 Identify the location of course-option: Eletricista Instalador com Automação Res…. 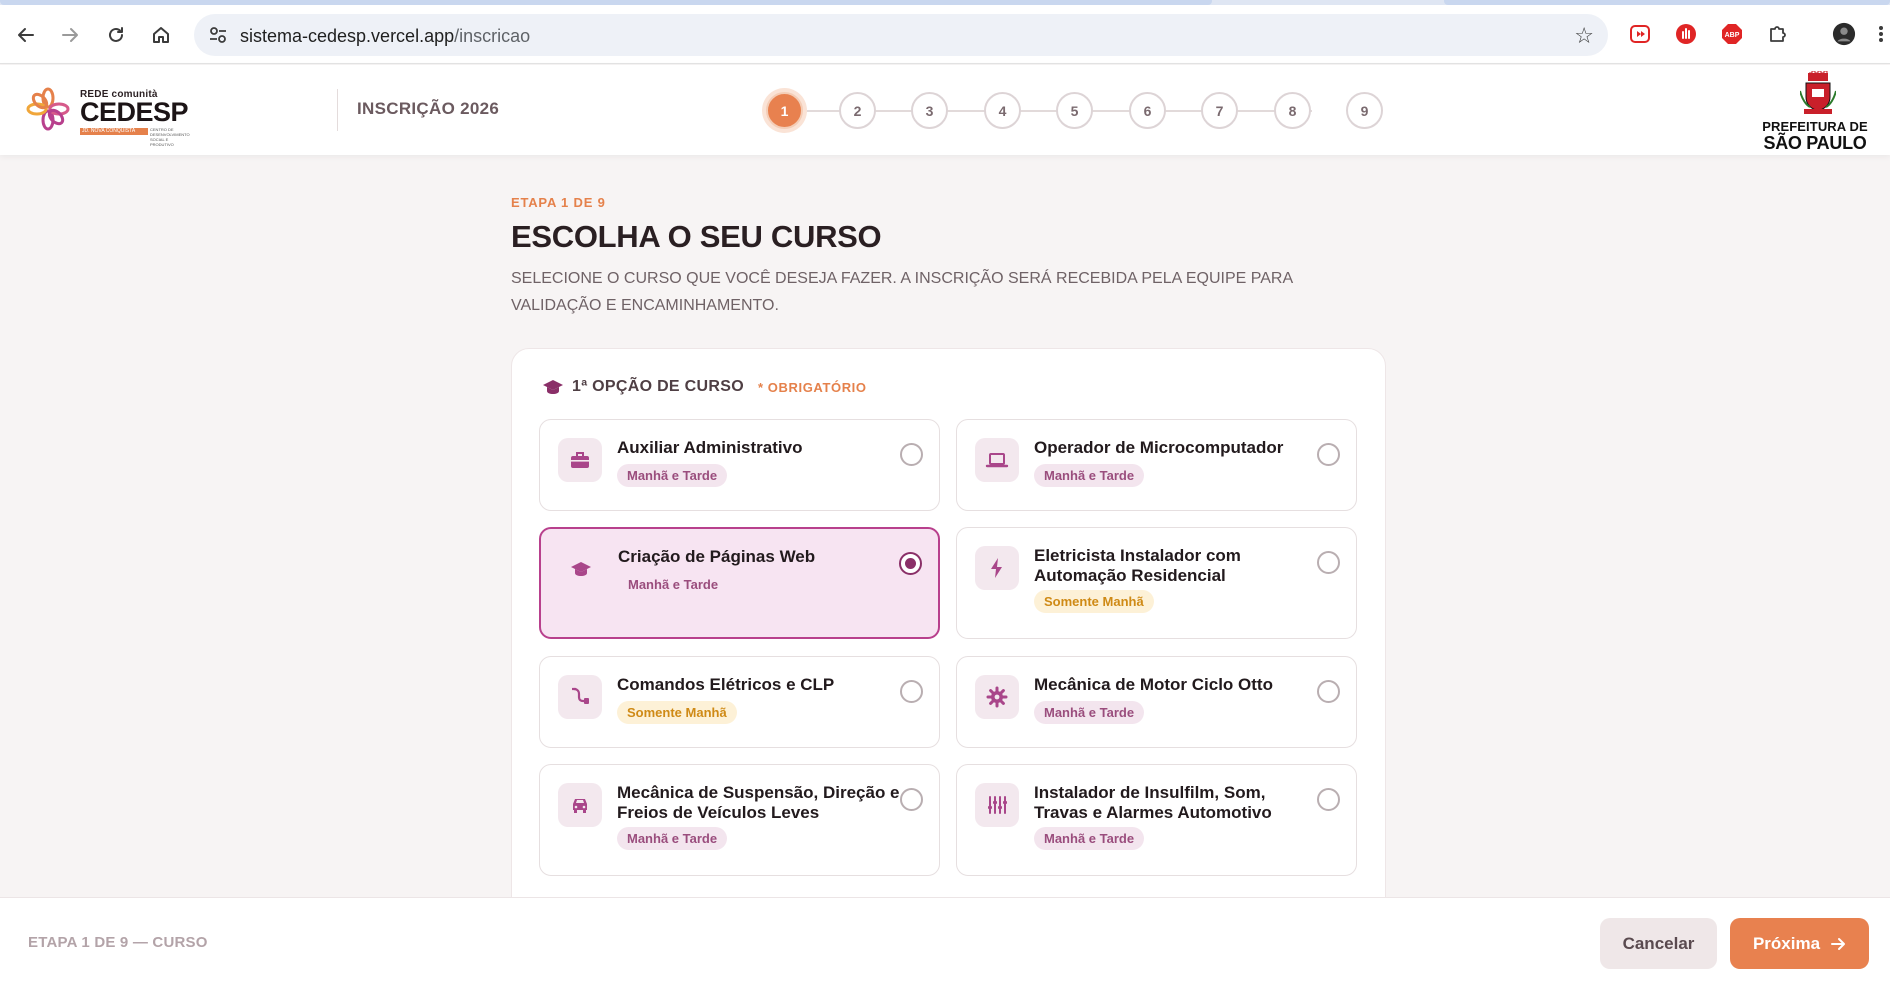
(1156, 583).